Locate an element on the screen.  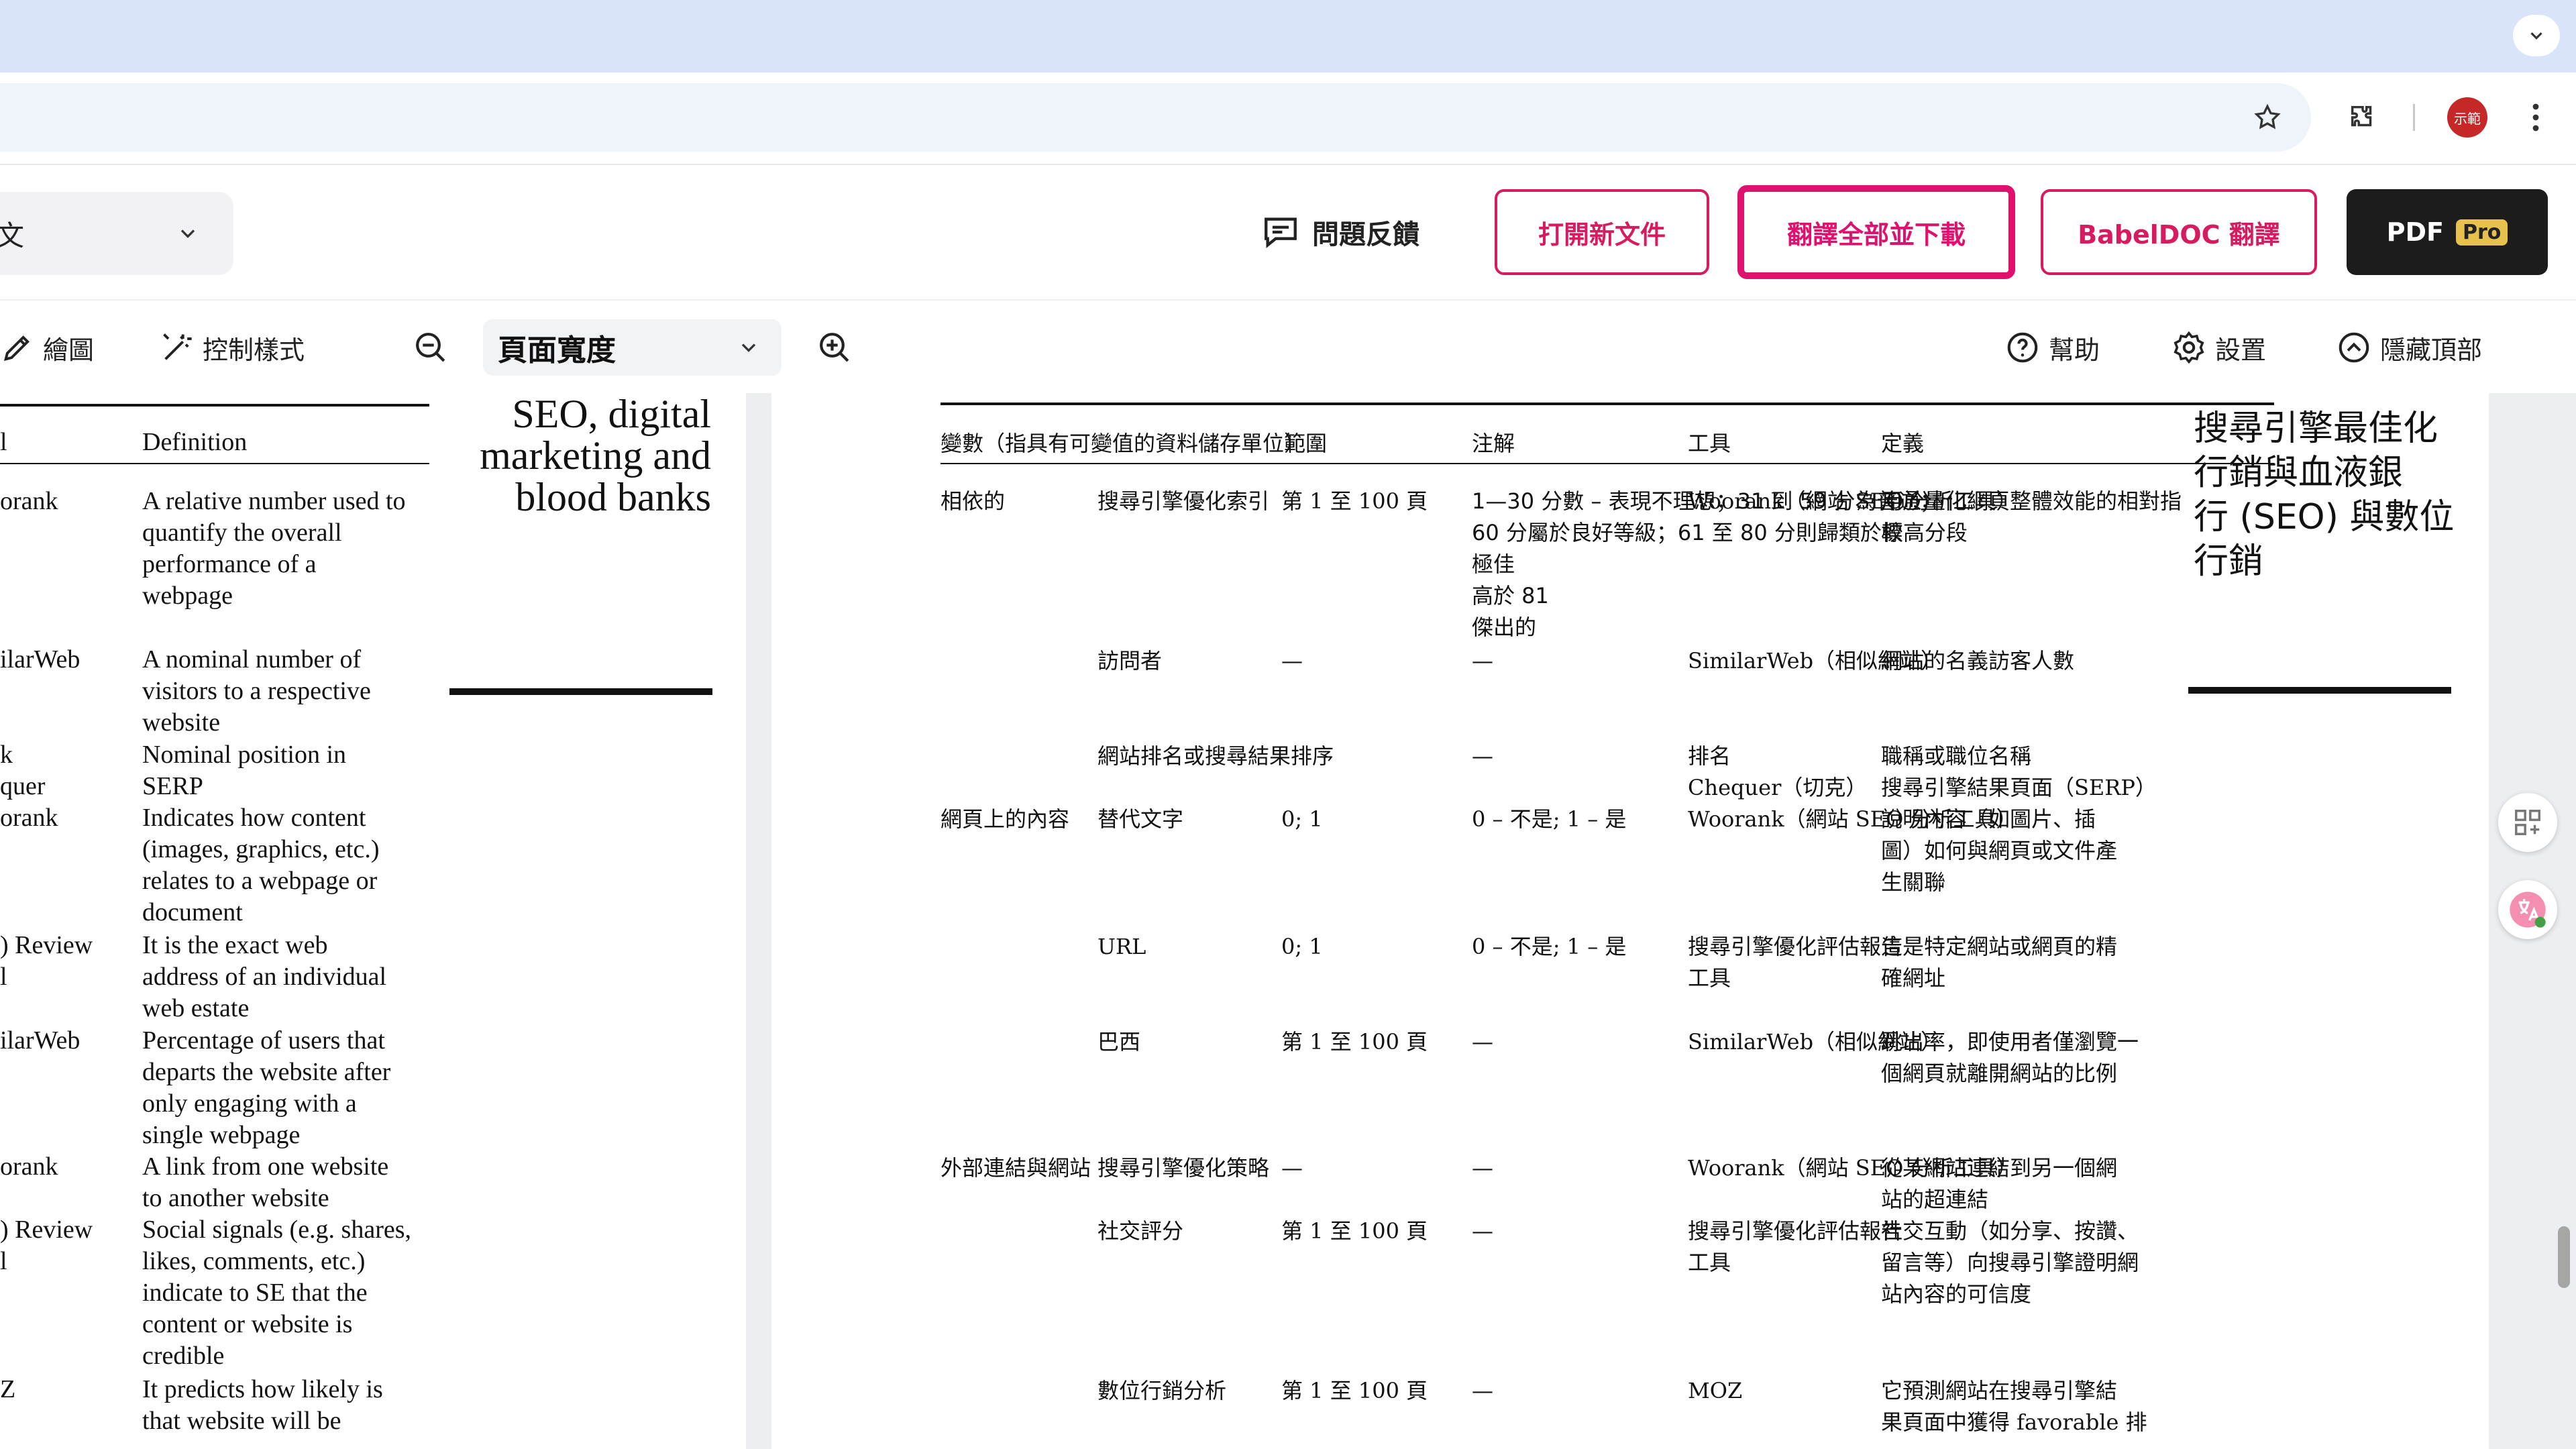
grid-plus-icon is located at coordinates (2527, 822).